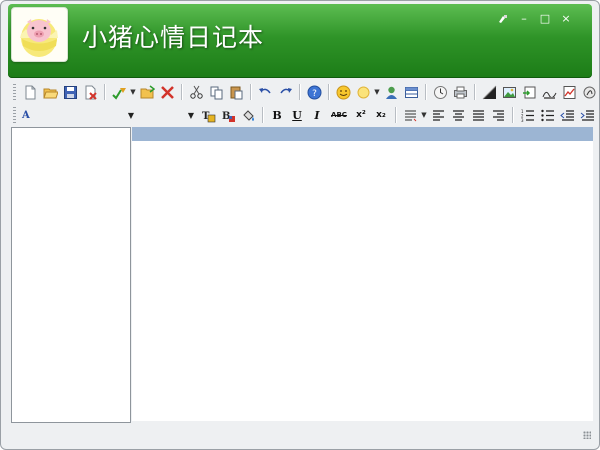 Image resolution: width=600 pixels, height=450 pixels. Describe the element at coordinates (191, 115) in the screenshot. I see `font-size-dropdown-icon: ▼` at that location.